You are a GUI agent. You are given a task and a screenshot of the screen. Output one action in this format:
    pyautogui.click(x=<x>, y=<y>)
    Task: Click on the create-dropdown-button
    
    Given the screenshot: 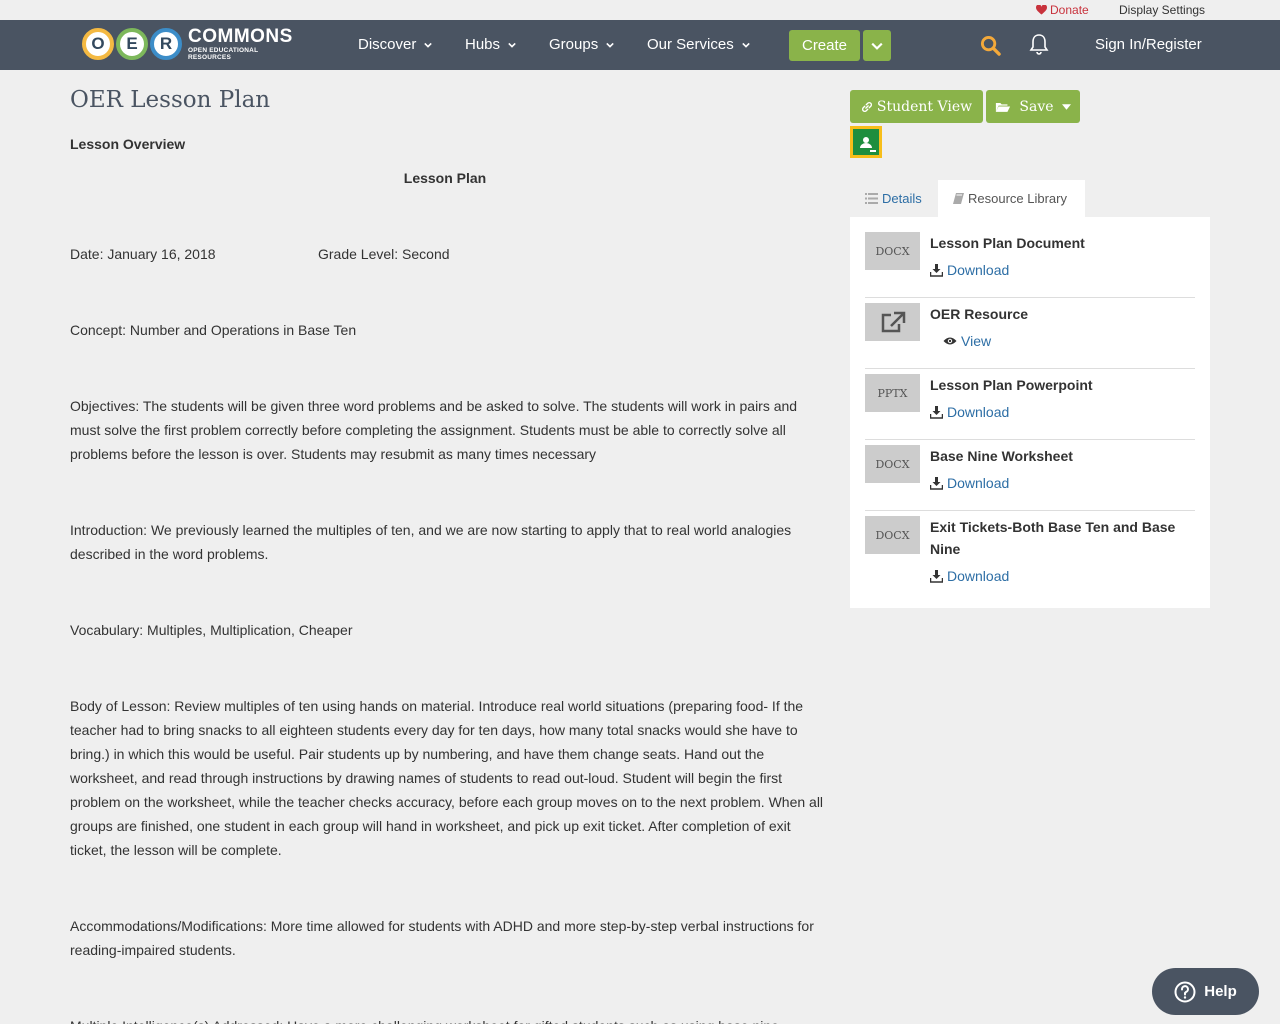 What is the action you would take?
    pyautogui.click(x=877, y=45)
    